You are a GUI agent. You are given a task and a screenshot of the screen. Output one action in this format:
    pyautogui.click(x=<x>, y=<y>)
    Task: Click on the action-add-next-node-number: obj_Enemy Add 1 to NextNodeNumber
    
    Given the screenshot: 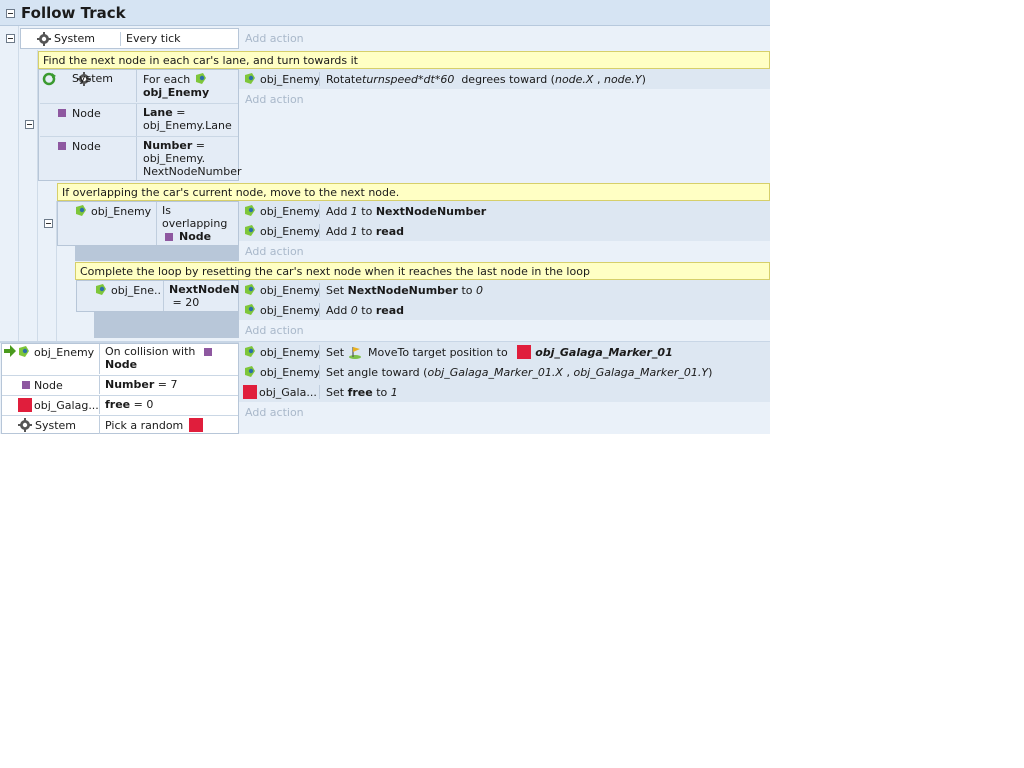 What is the action you would take?
    pyautogui.click(x=504, y=211)
    